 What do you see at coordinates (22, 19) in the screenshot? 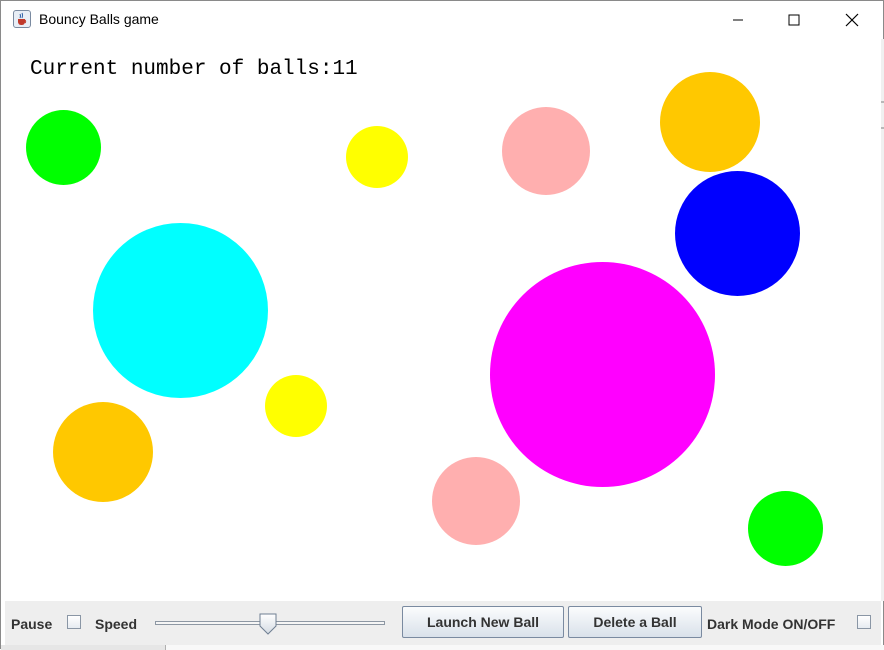
I see `java-cup-icon` at bounding box center [22, 19].